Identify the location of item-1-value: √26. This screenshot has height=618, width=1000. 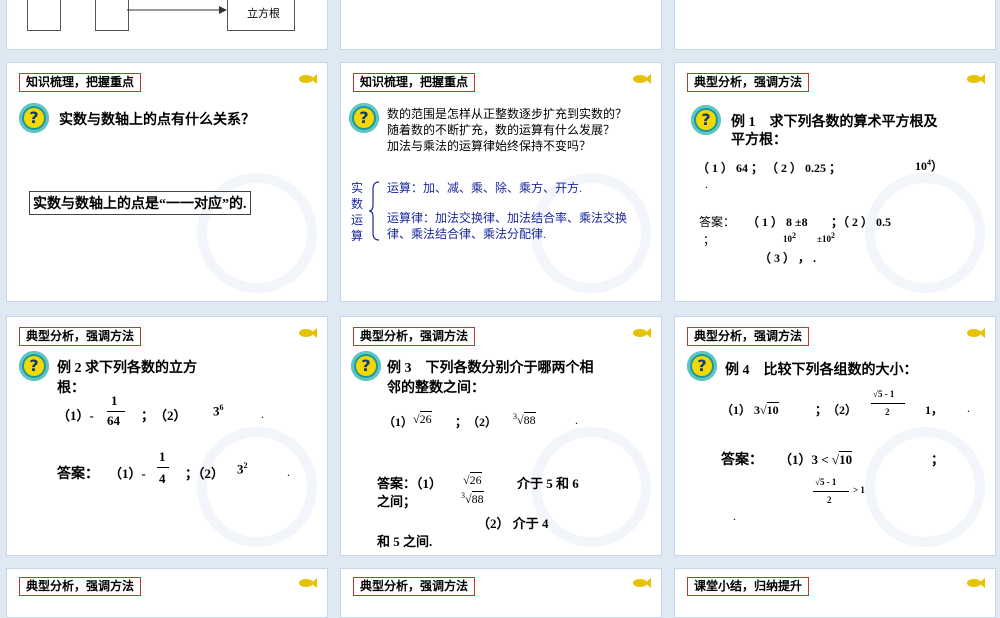
(422, 418).